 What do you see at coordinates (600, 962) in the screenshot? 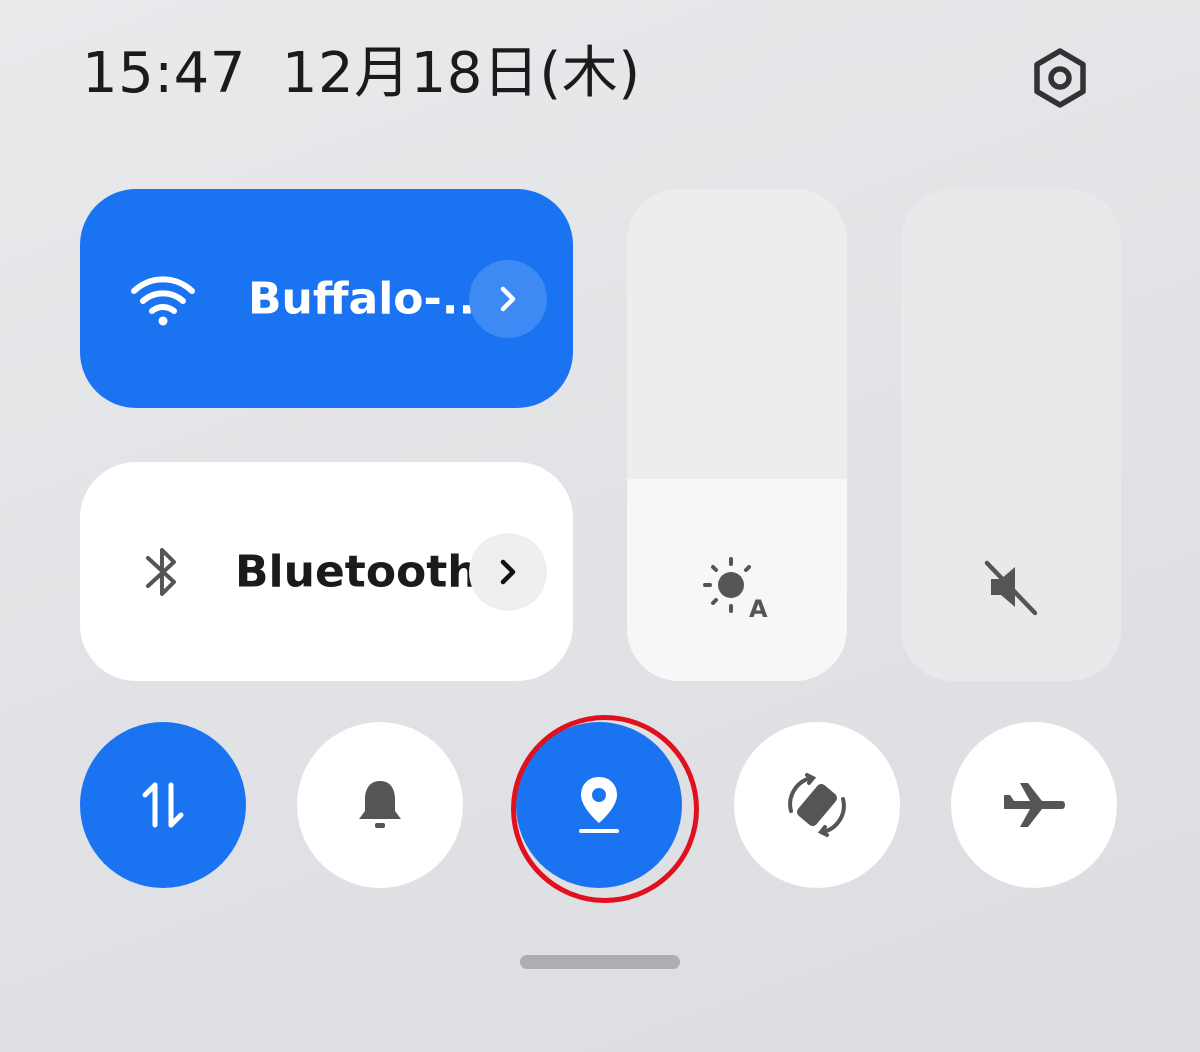
I see `drag-handle` at bounding box center [600, 962].